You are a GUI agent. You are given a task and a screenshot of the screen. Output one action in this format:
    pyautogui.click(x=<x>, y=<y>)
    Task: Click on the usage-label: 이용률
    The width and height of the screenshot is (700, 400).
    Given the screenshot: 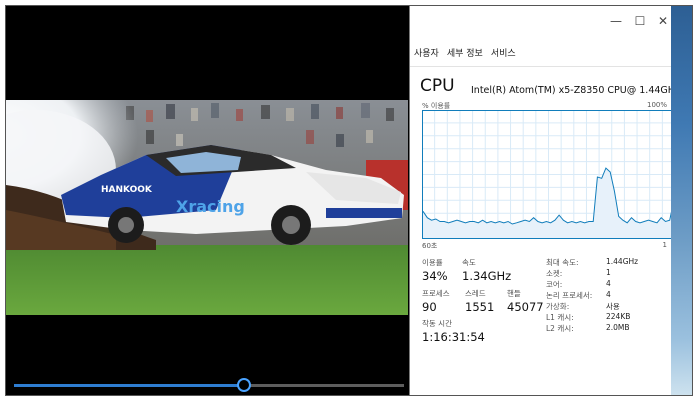 What is the action you would take?
    pyautogui.click(x=432, y=262)
    